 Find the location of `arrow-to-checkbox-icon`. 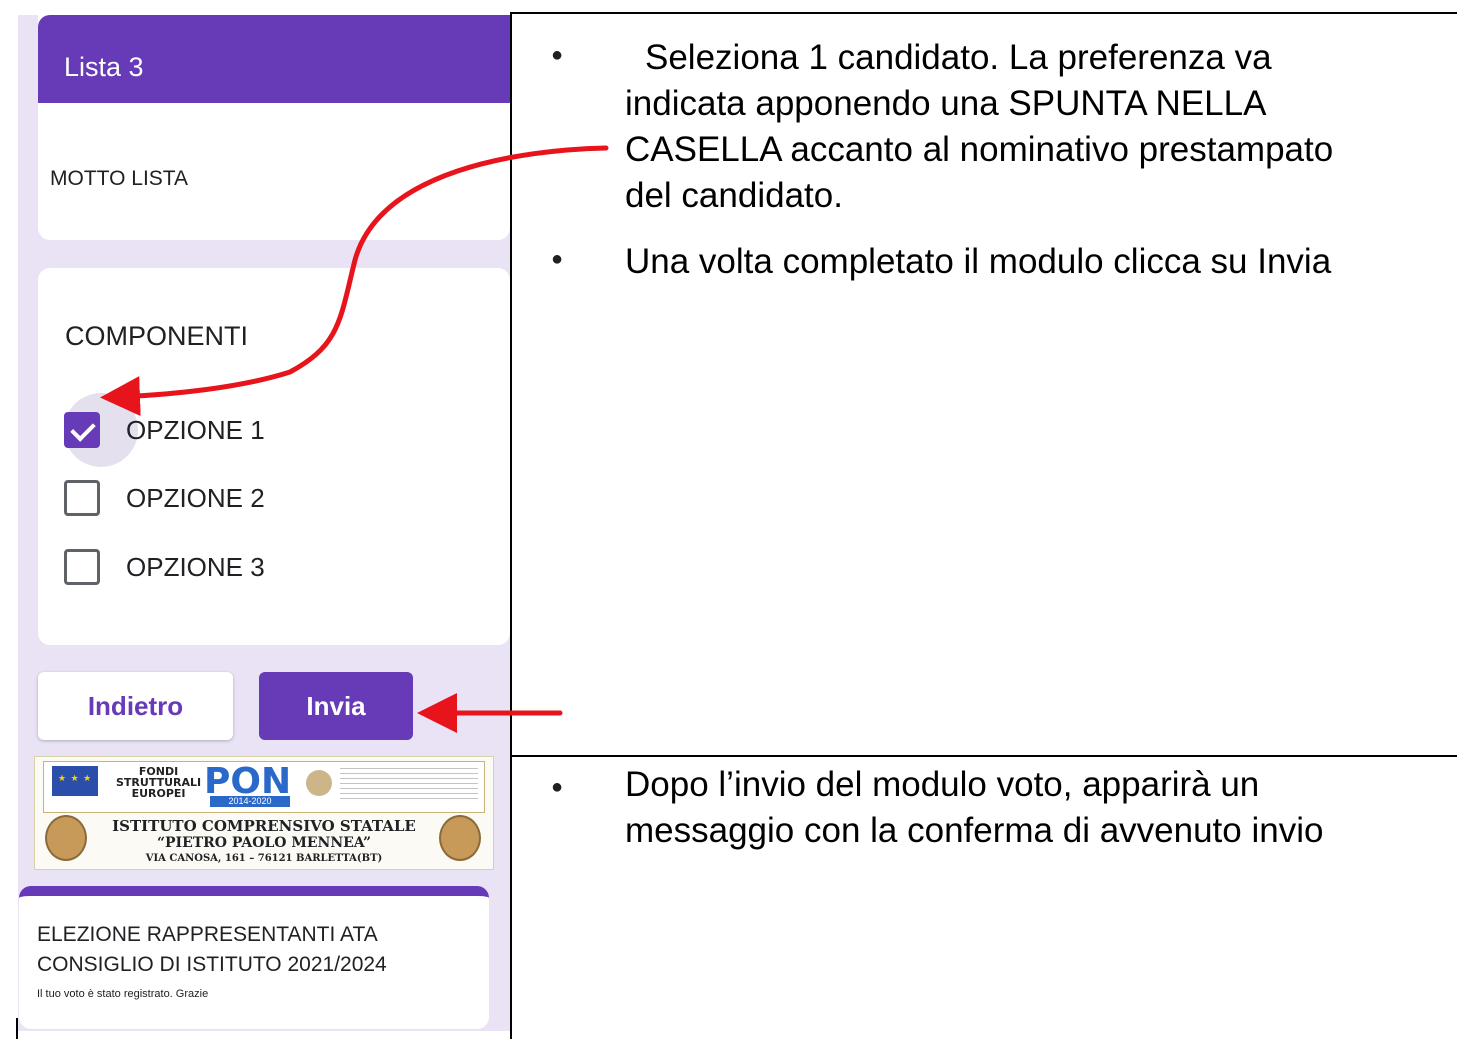

arrow-to-checkbox-icon is located at coordinates (354, 281).